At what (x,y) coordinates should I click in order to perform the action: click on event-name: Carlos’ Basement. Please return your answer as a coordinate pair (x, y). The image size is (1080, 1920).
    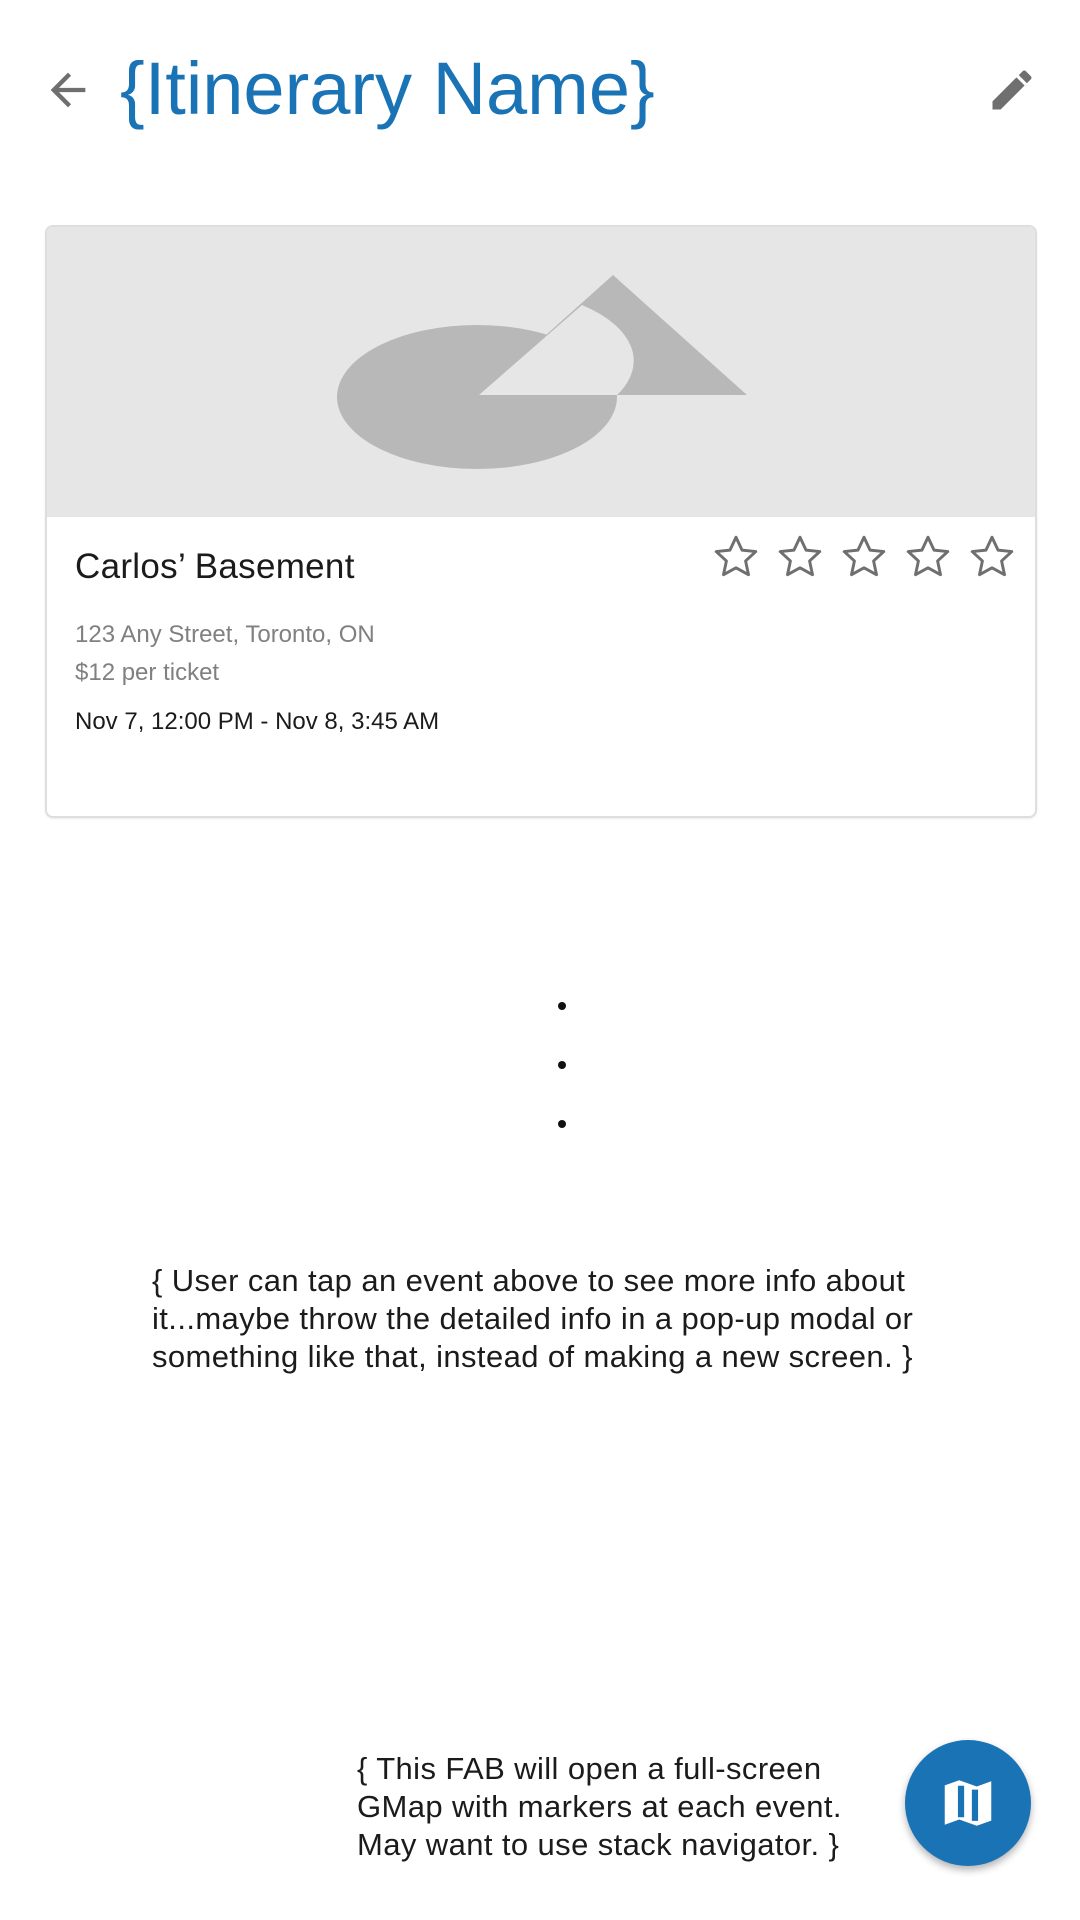
    Looking at the image, I should click on (215, 566).